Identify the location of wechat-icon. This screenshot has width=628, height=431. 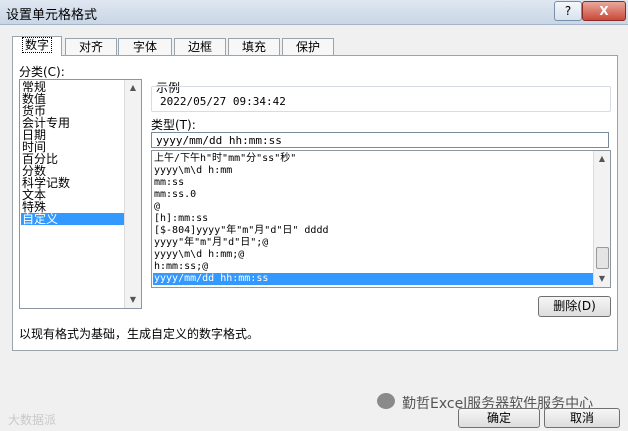
(386, 401).